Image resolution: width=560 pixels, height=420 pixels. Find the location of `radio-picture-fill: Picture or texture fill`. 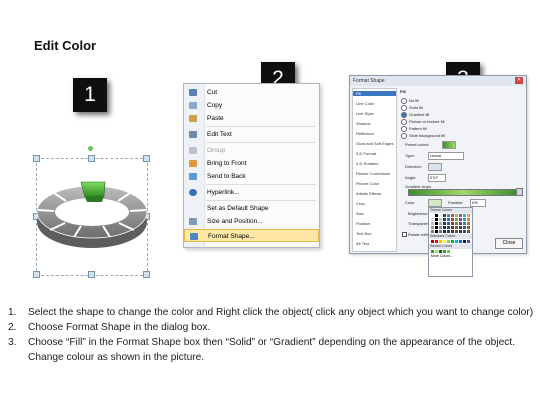

radio-picture-fill: Picture or texture fill is located at coordinates (422, 122).